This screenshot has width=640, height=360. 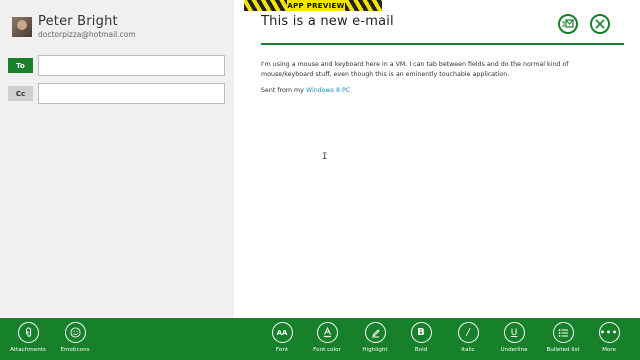 I want to click on header-divider, so click(x=442, y=44).